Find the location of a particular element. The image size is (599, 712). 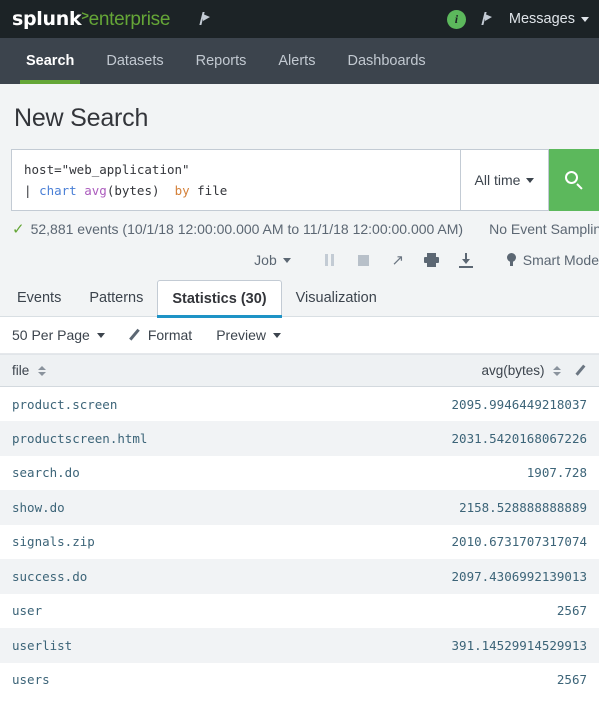

cell-avg-bytes: 2095.9946449218037 is located at coordinates (449, 404).